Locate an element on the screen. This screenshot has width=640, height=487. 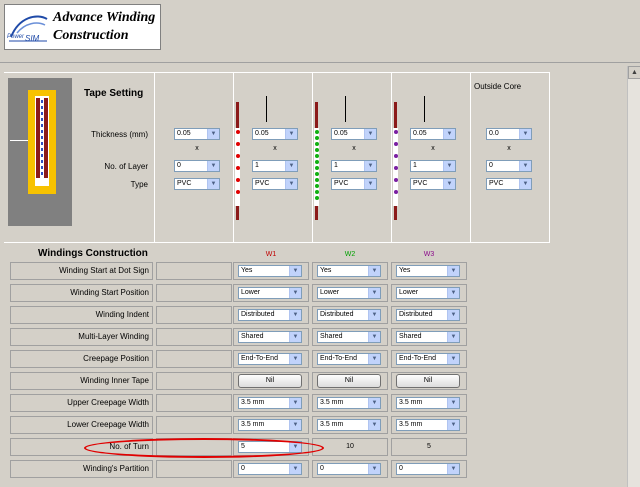
layer-count-label: No. of Layer is located at coordinates (126, 166).